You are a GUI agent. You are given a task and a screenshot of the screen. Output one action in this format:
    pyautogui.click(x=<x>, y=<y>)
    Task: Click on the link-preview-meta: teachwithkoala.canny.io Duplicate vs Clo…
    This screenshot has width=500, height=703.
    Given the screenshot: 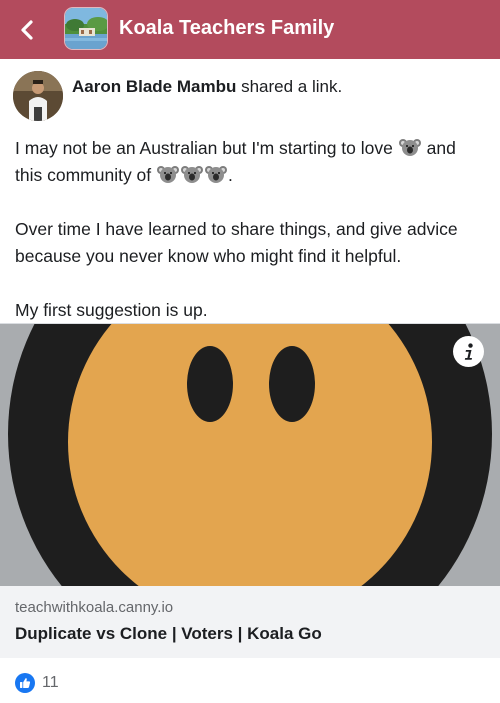 What is the action you would take?
    pyautogui.click(x=250, y=622)
    